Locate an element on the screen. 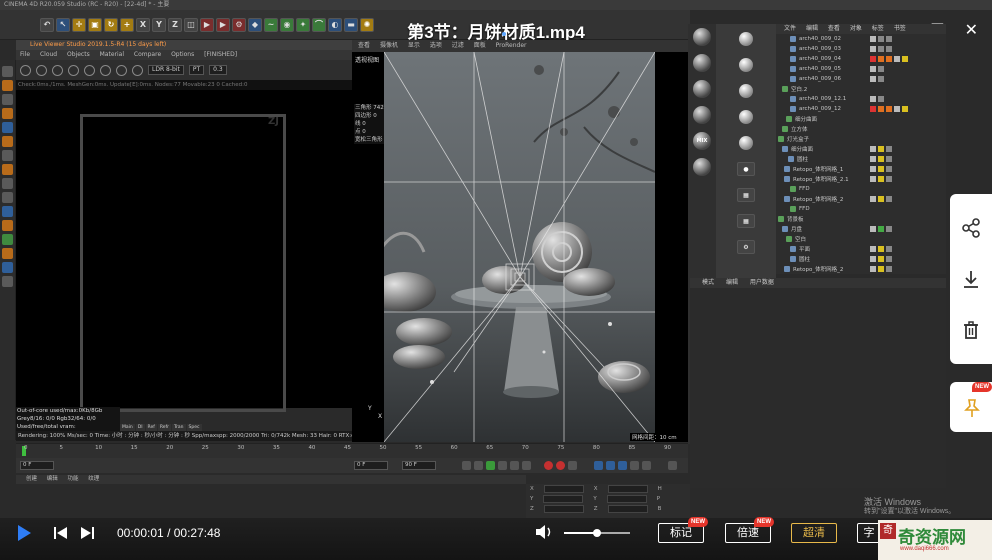 The image size is (992, 560). end-frame-field: 90 F is located at coordinates (419, 465).